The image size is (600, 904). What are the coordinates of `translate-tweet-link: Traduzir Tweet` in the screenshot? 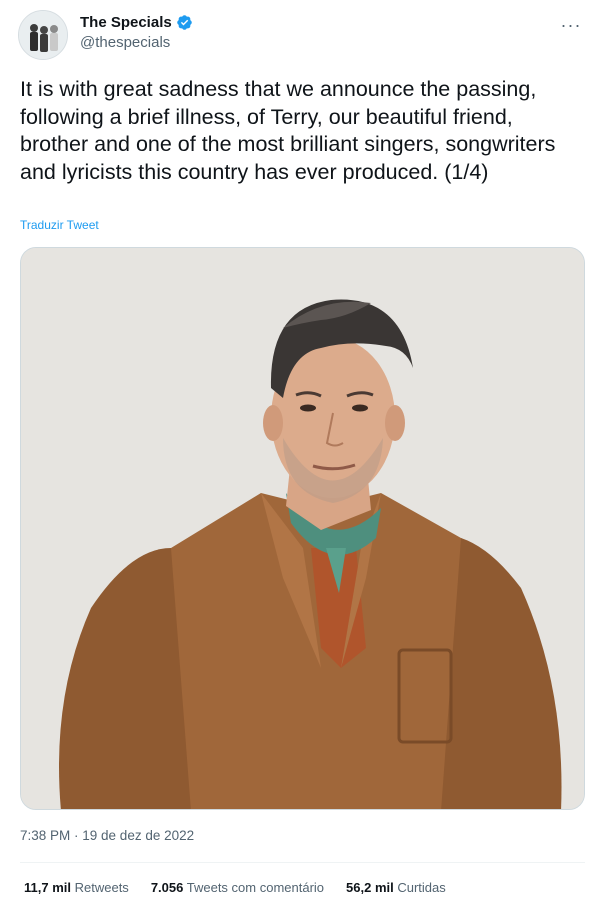 It's located at (59, 225).